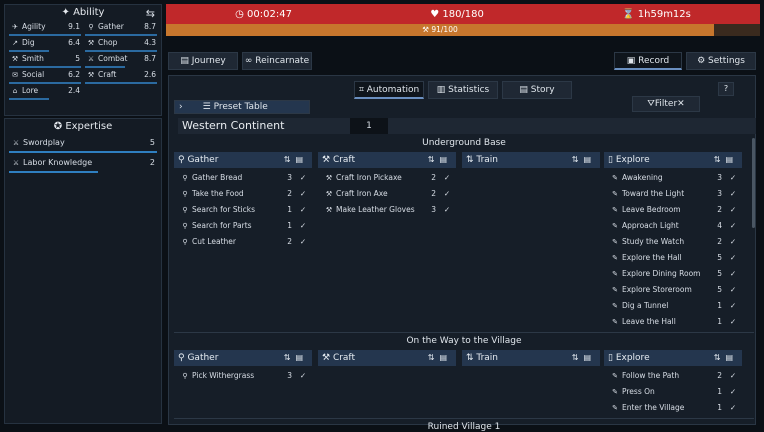 Image resolution: width=764 pixels, height=432 pixels. What do you see at coordinates (361, 90) in the screenshot?
I see `grid-icon: ⌗` at bounding box center [361, 90].